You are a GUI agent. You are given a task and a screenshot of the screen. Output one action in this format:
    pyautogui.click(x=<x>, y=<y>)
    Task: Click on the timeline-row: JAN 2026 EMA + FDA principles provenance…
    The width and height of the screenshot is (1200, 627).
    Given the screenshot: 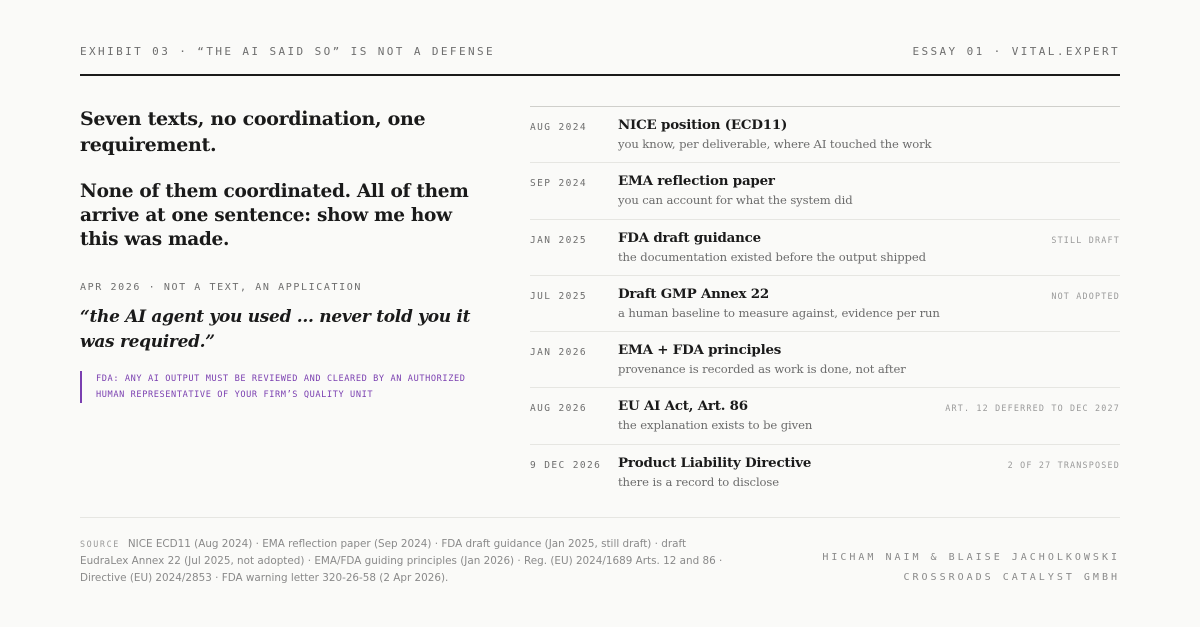 What is the action you would take?
    pyautogui.click(x=825, y=360)
    